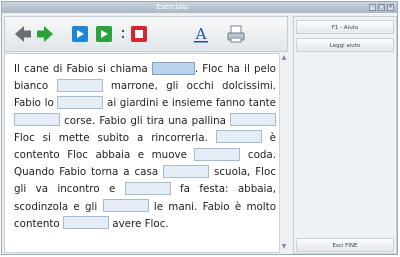 This screenshot has width=400, height=257. I want to click on text-segment: Il cane di Fabio si chiama, so click(83, 69).